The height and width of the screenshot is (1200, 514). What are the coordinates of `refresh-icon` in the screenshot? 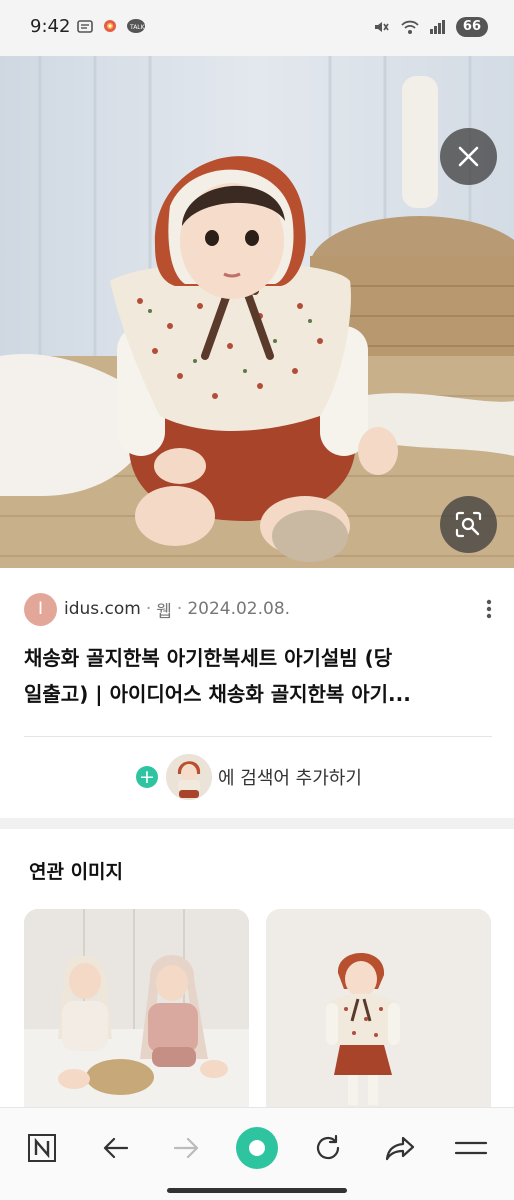 It's located at (328, 1147).